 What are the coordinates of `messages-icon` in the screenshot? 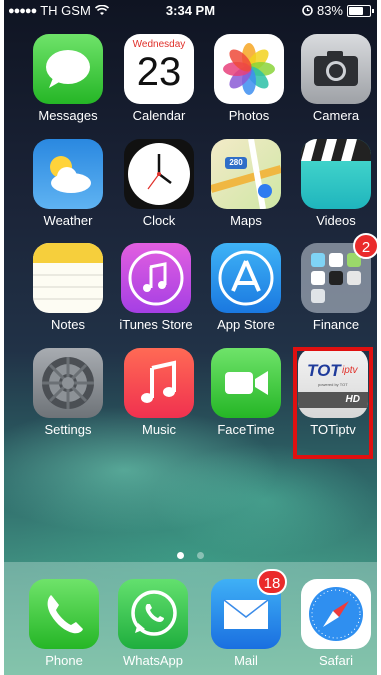 It's located at (68, 69).